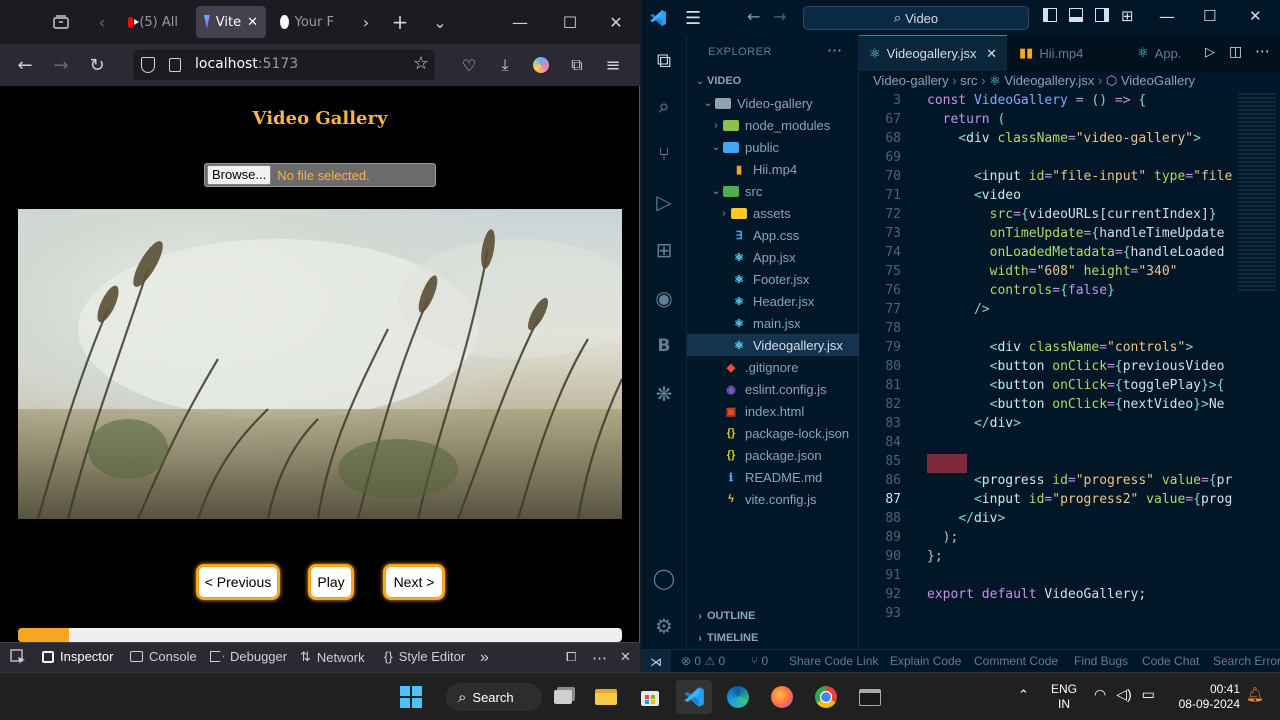  Describe the element at coordinates (753, 16) in the screenshot. I see `vs-back-icon: ←` at that location.